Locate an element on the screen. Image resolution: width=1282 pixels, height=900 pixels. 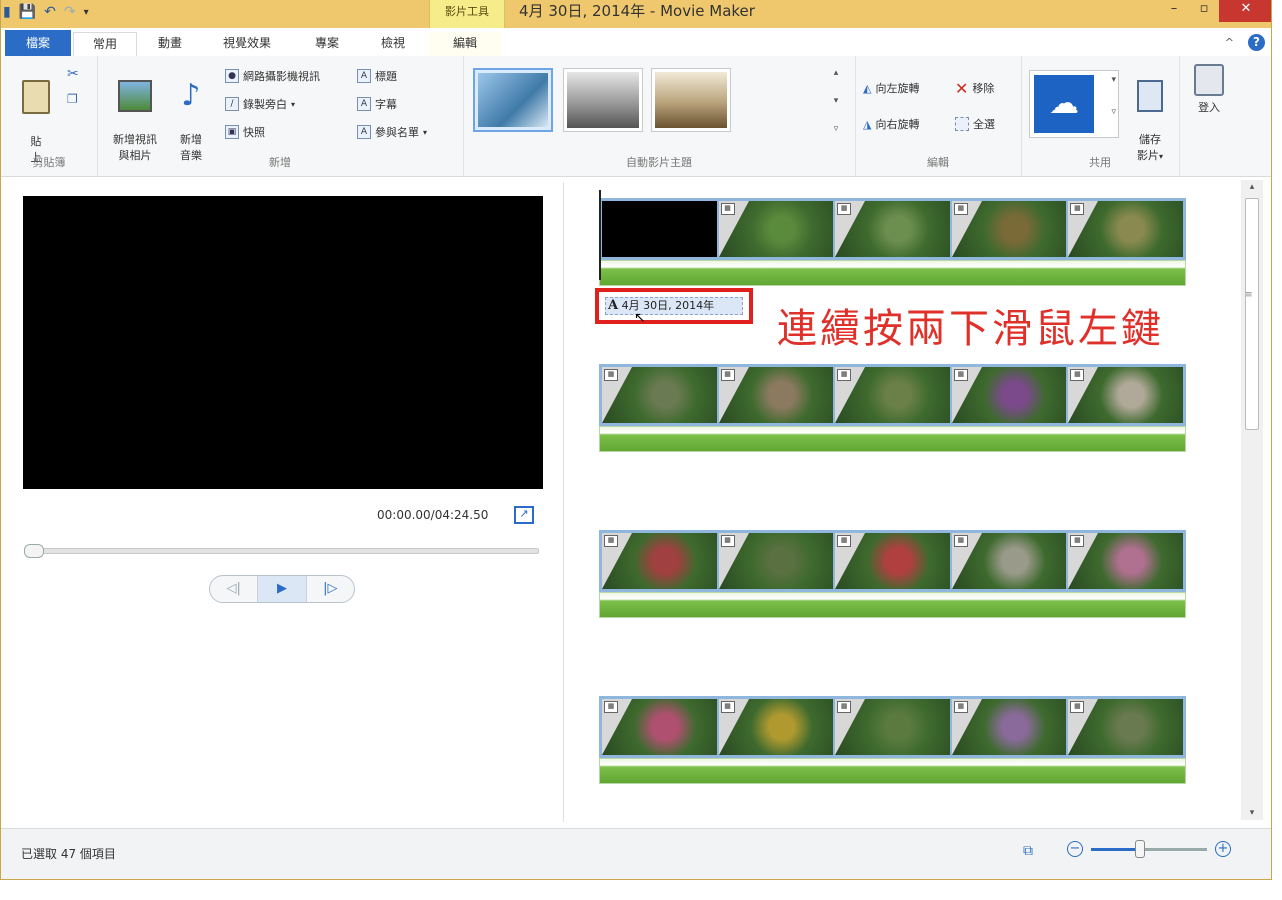
rotate-right-icon: ◮ is located at coordinates (867, 124).